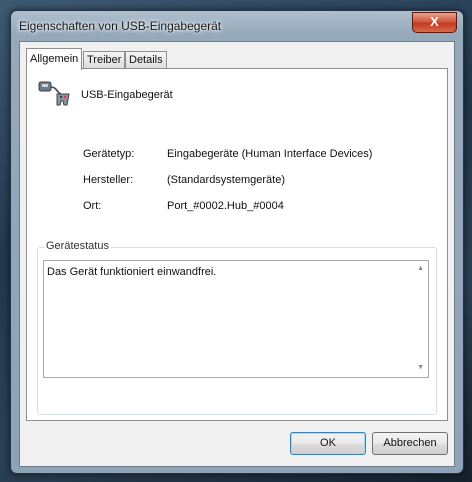  Describe the element at coordinates (237, 26) in the screenshot. I see `title-bar: Eigenschaften von USB-Eingabegerät X` at that location.